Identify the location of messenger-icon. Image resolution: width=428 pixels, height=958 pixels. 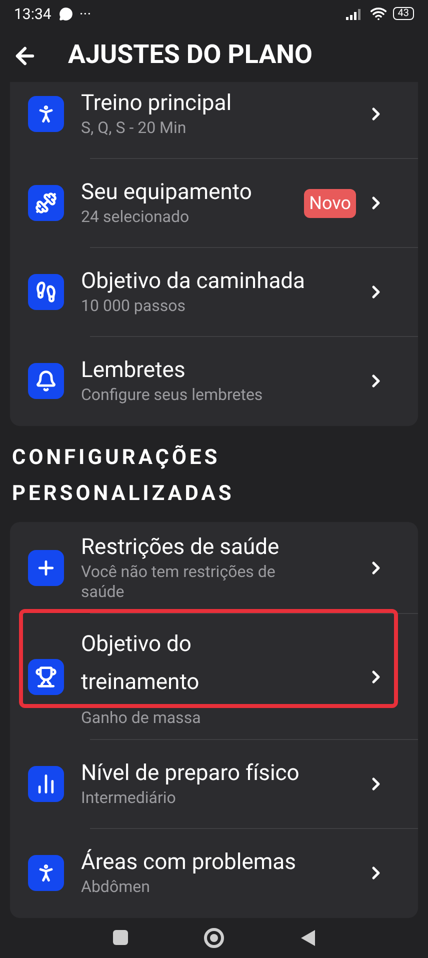
(66, 13).